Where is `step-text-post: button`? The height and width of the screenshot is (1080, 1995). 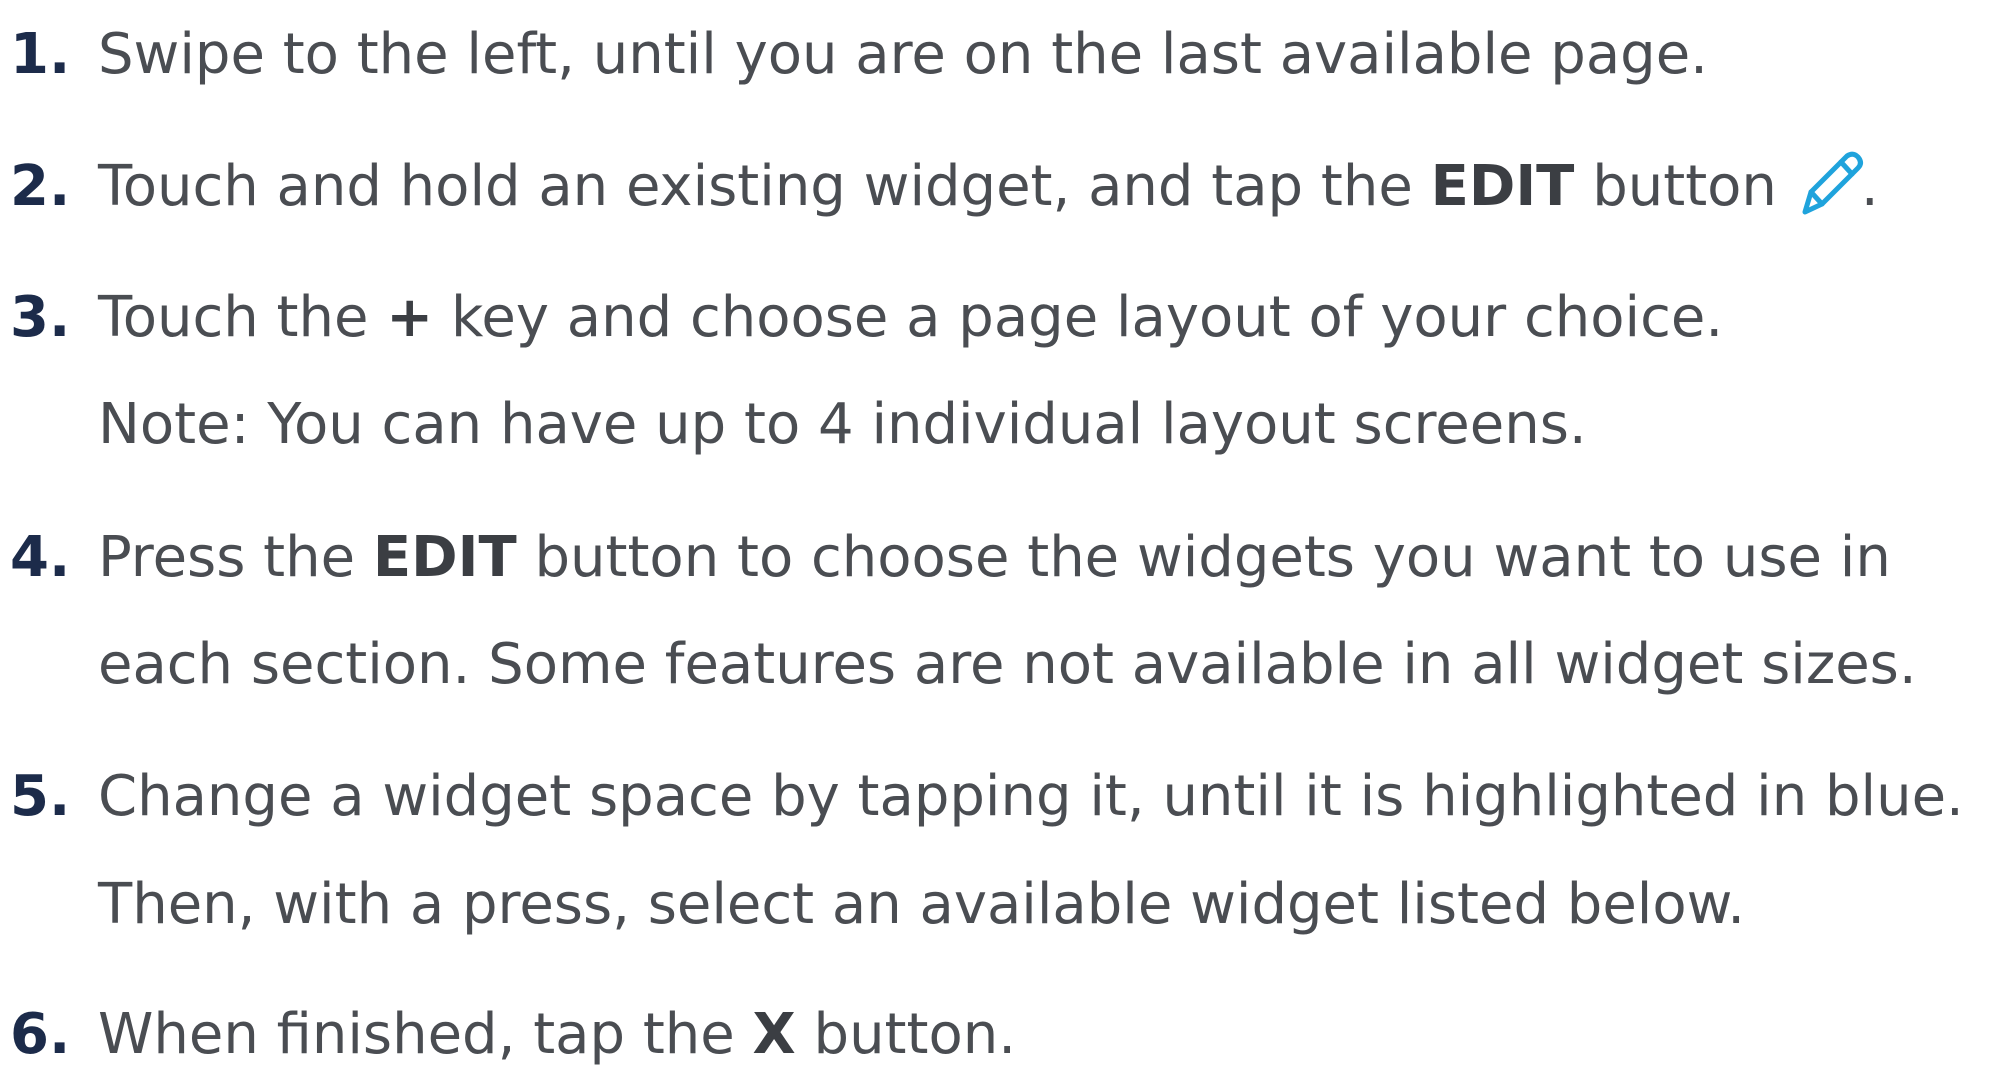
step-text-post: button is located at coordinates (1675, 186).